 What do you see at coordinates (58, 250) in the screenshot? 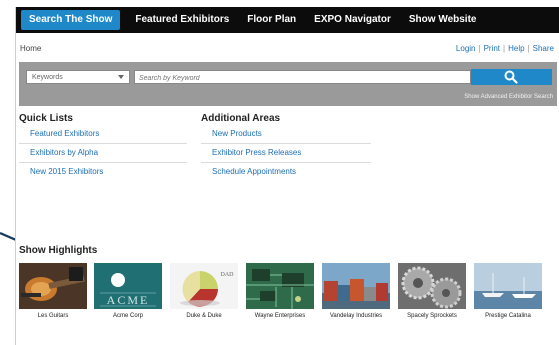
I see `show-highlights-title: Show Highlights` at bounding box center [58, 250].